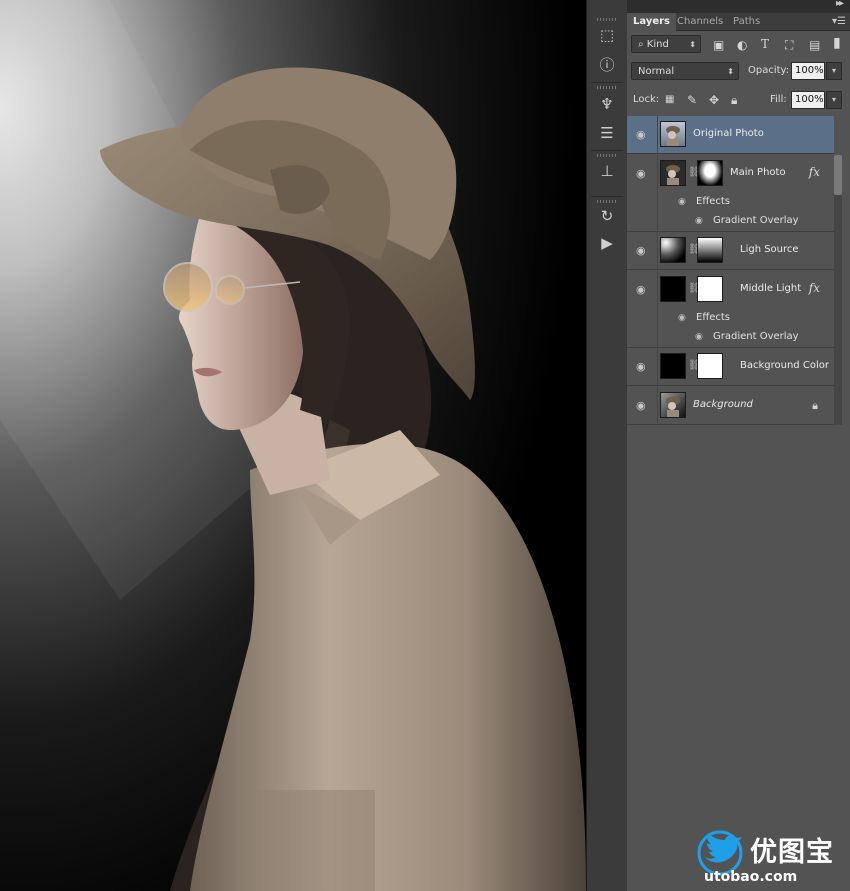  I want to click on layer-name: Main Photo, so click(758, 172).